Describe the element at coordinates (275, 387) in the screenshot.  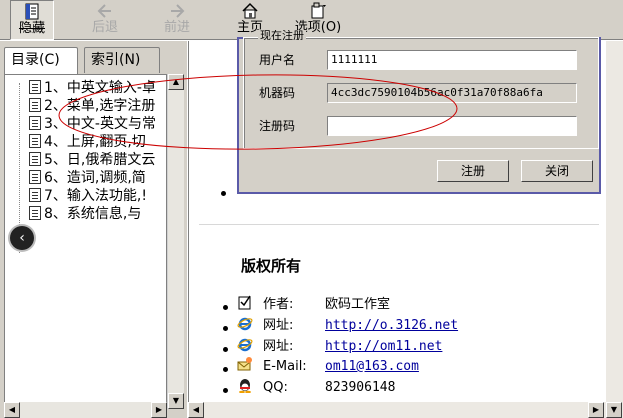
I see `qq-label: QQ:` at that location.